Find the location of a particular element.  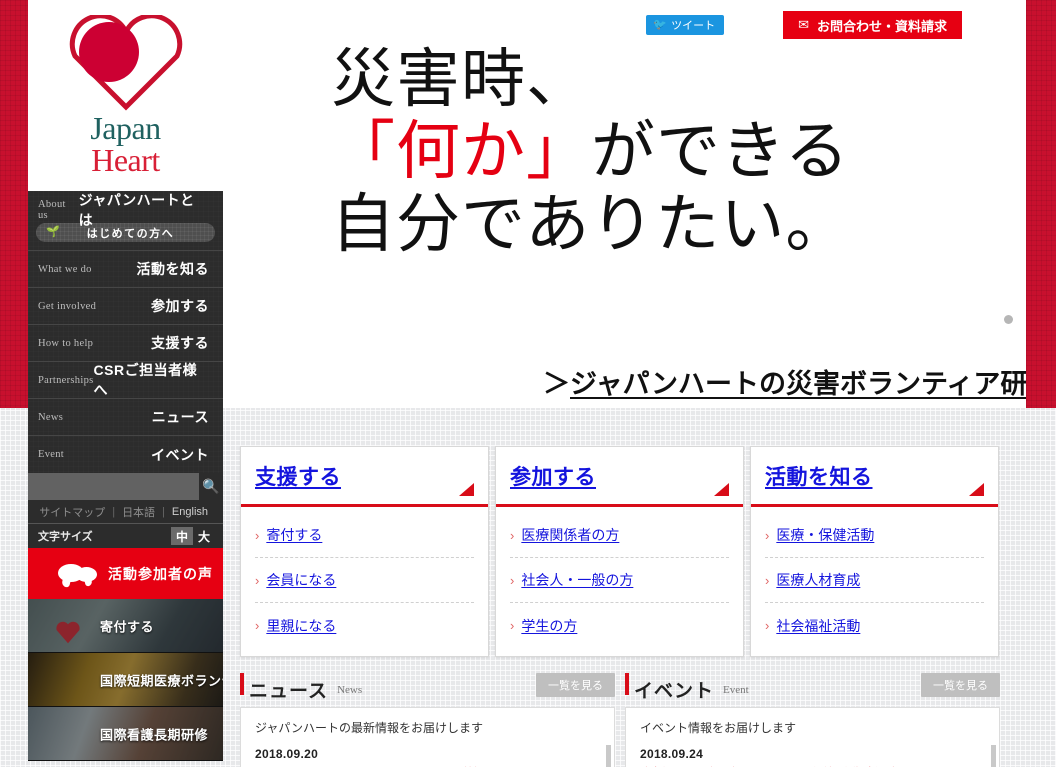

font-size-label: 文字サイズ is located at coordinates (65, 537).